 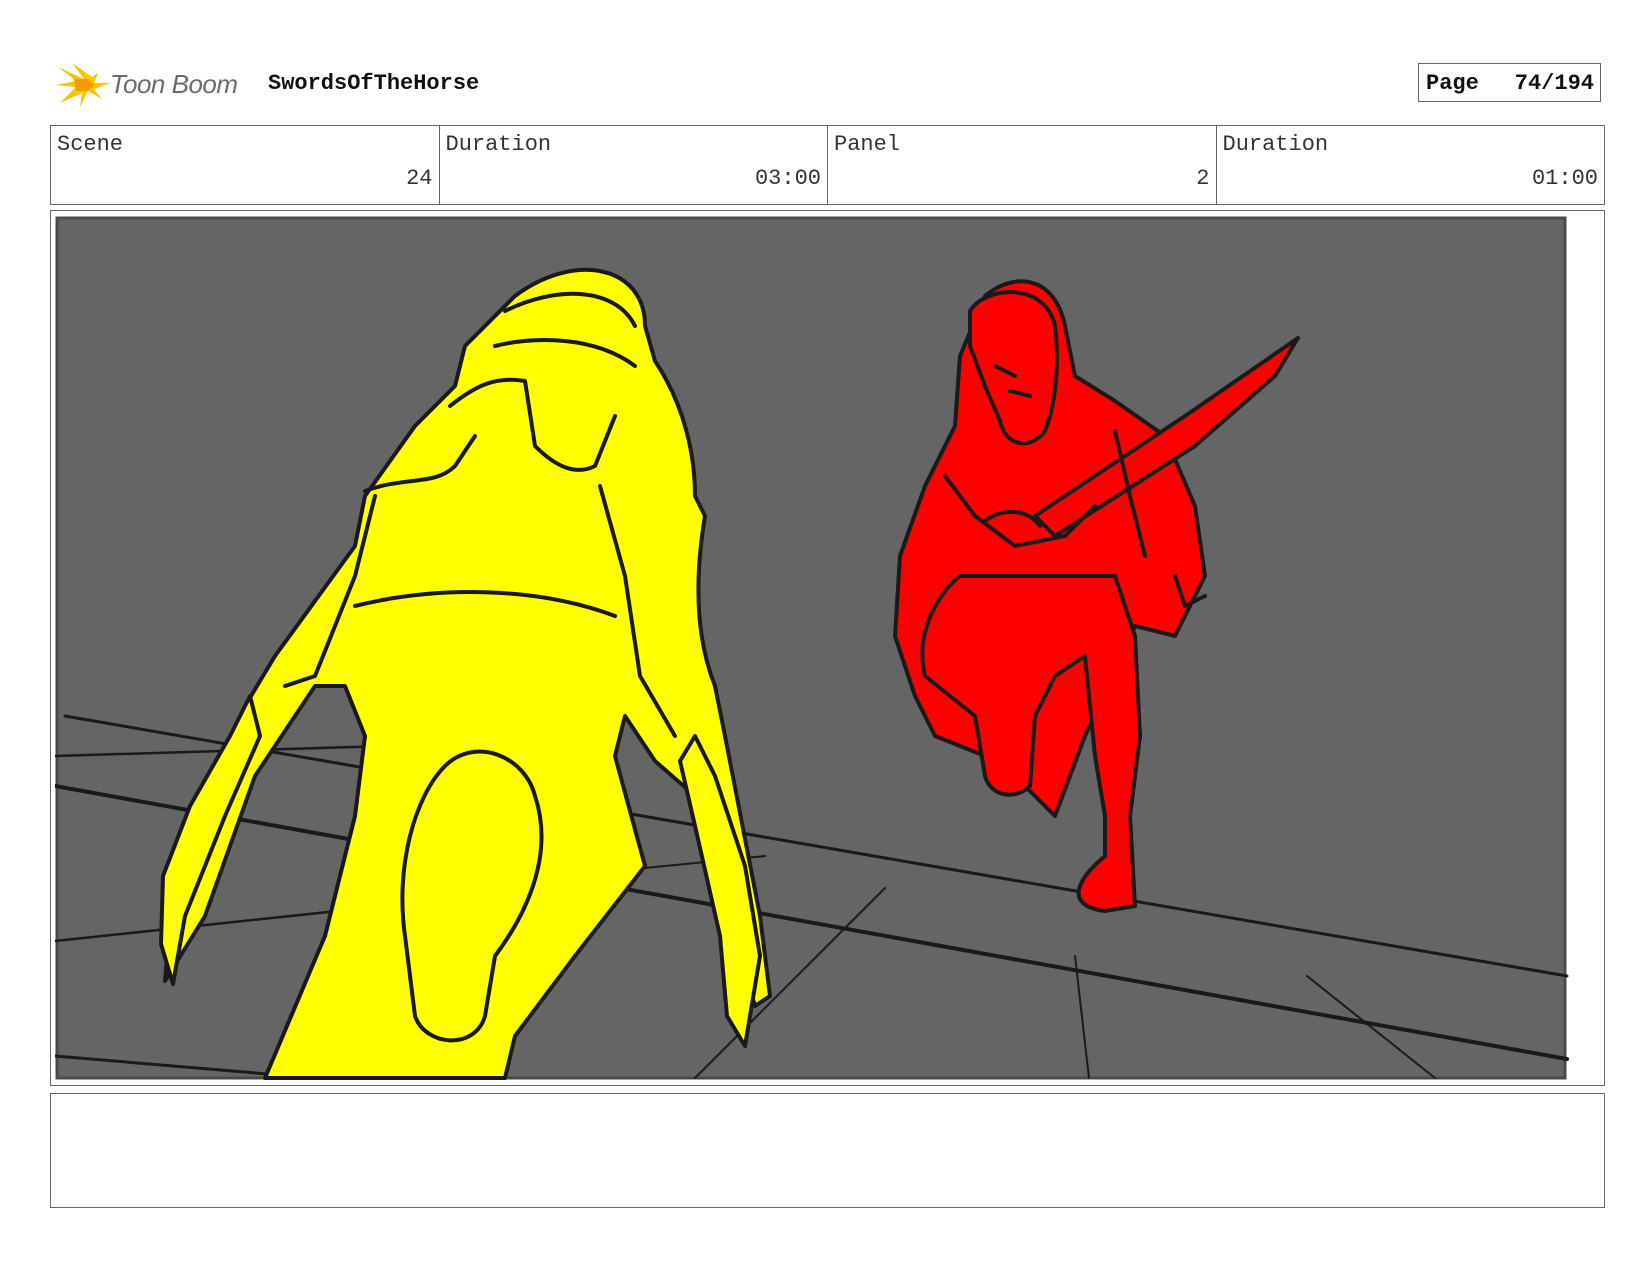 I want to click on panel-cell: Panel 2, so click(x=1022, y=165).